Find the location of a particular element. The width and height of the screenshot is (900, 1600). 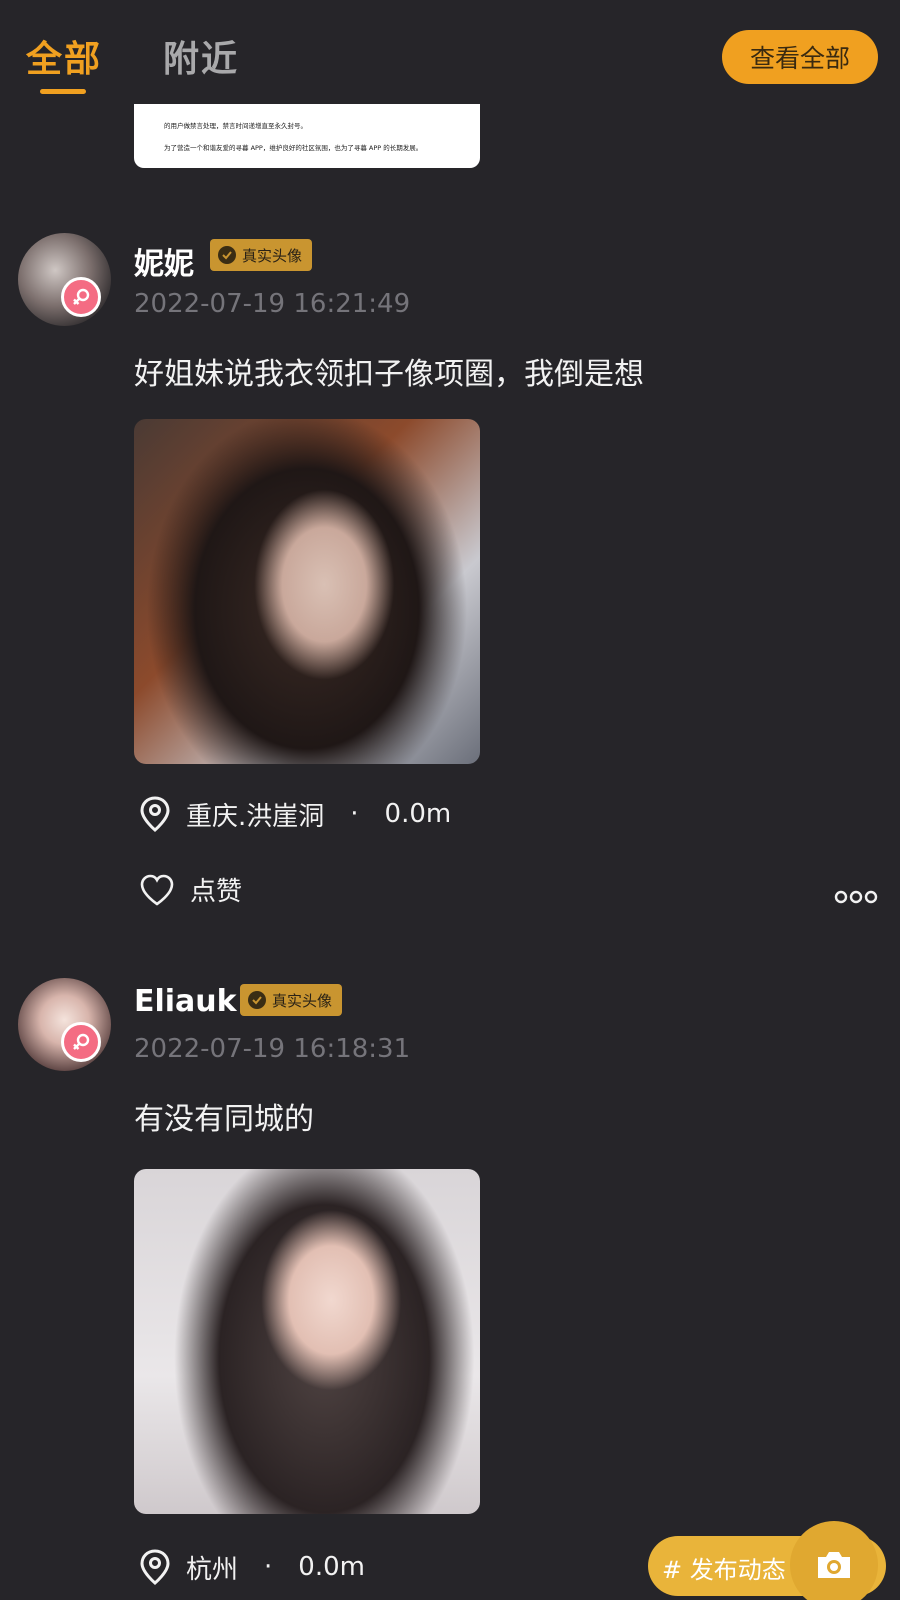

post-text: 有没有同城的 is located at coordinates (224, 1119).